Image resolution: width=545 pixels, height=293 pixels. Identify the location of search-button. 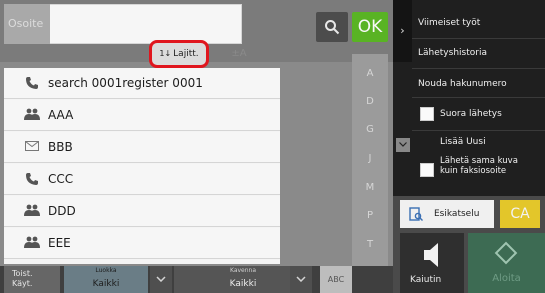
(332, 27).